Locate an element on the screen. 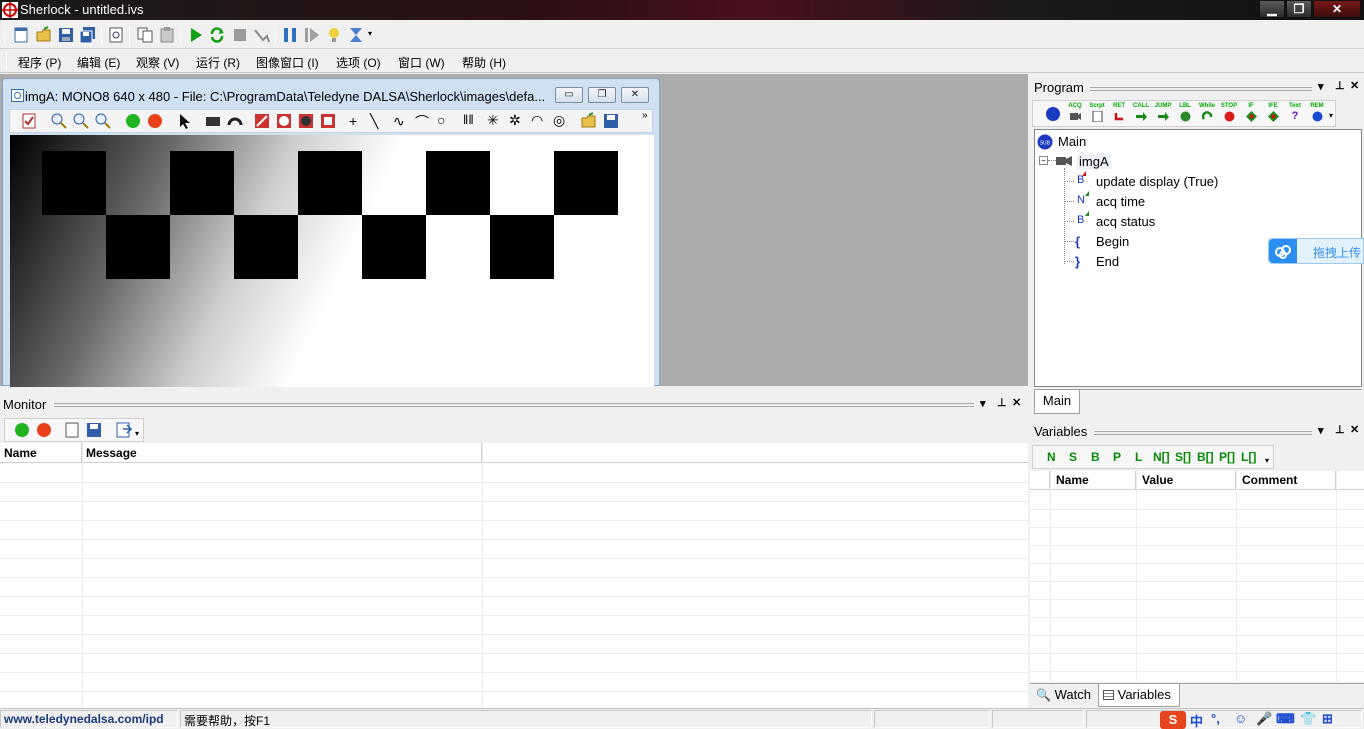  copy-icon is located at coordinates (145, 35).